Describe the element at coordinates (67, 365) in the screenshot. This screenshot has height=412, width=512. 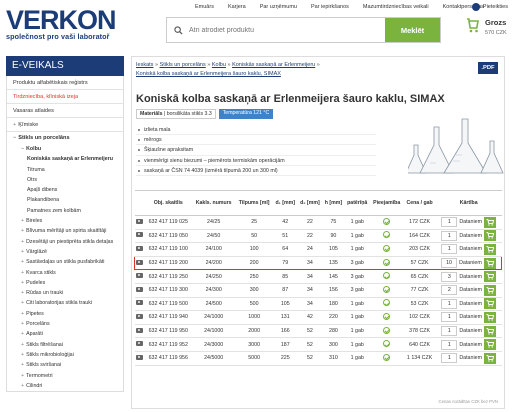
I see `tree-category: + Stikls sviršanai` at that location.